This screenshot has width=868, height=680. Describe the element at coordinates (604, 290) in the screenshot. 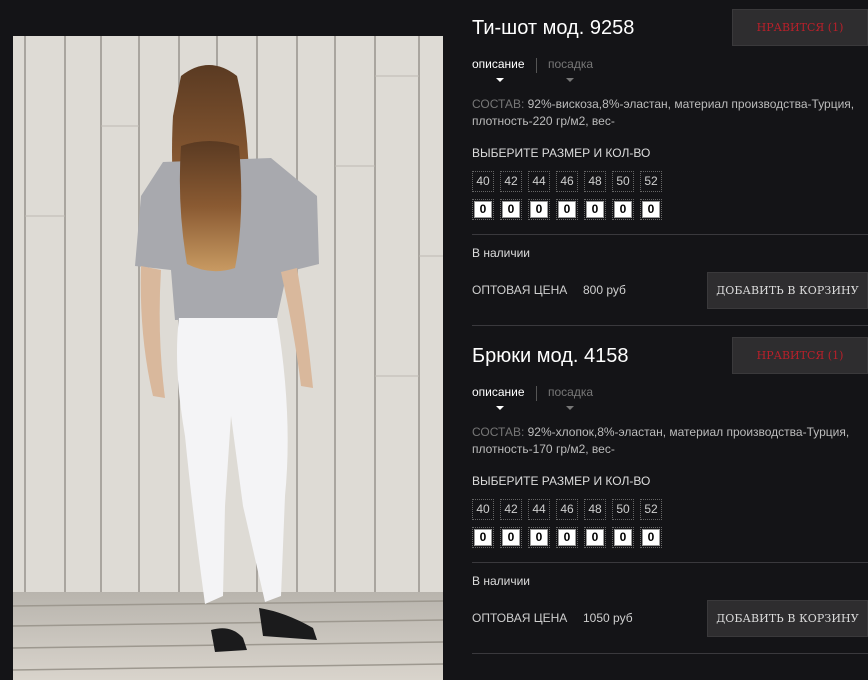

I see `price-value: 800 руб` at that location.